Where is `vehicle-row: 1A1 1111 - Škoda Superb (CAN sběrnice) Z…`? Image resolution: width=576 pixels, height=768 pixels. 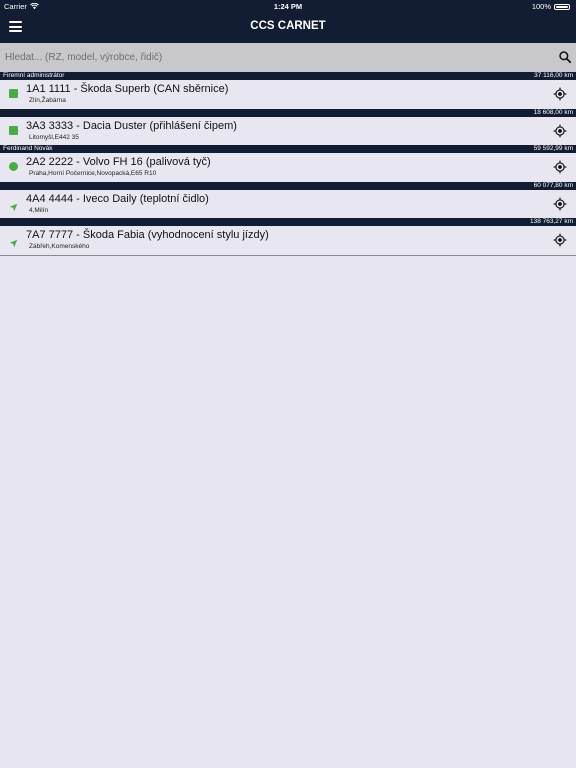
vehicle-row: 1A1 1111 - Škoda Superb (CAN sběrnice) Z… is located at coordinates (288, 94).